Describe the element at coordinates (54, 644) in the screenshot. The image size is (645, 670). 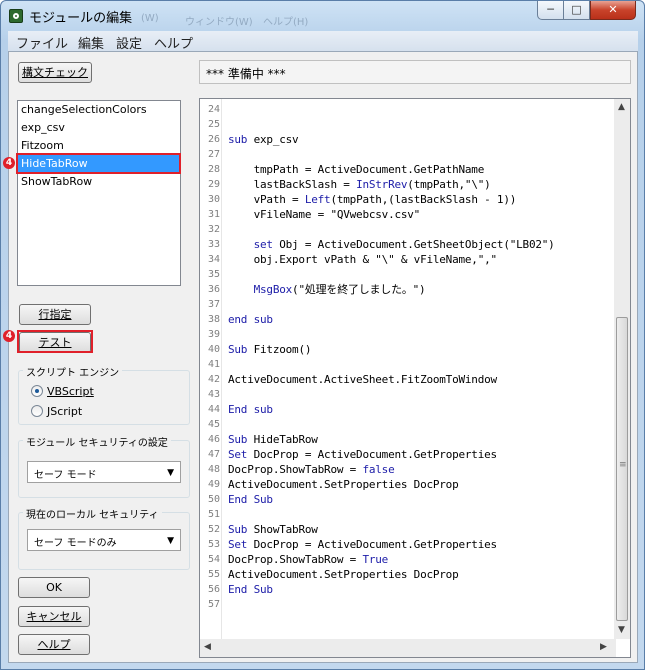
I see `help-button: ヘルプ` at that location.